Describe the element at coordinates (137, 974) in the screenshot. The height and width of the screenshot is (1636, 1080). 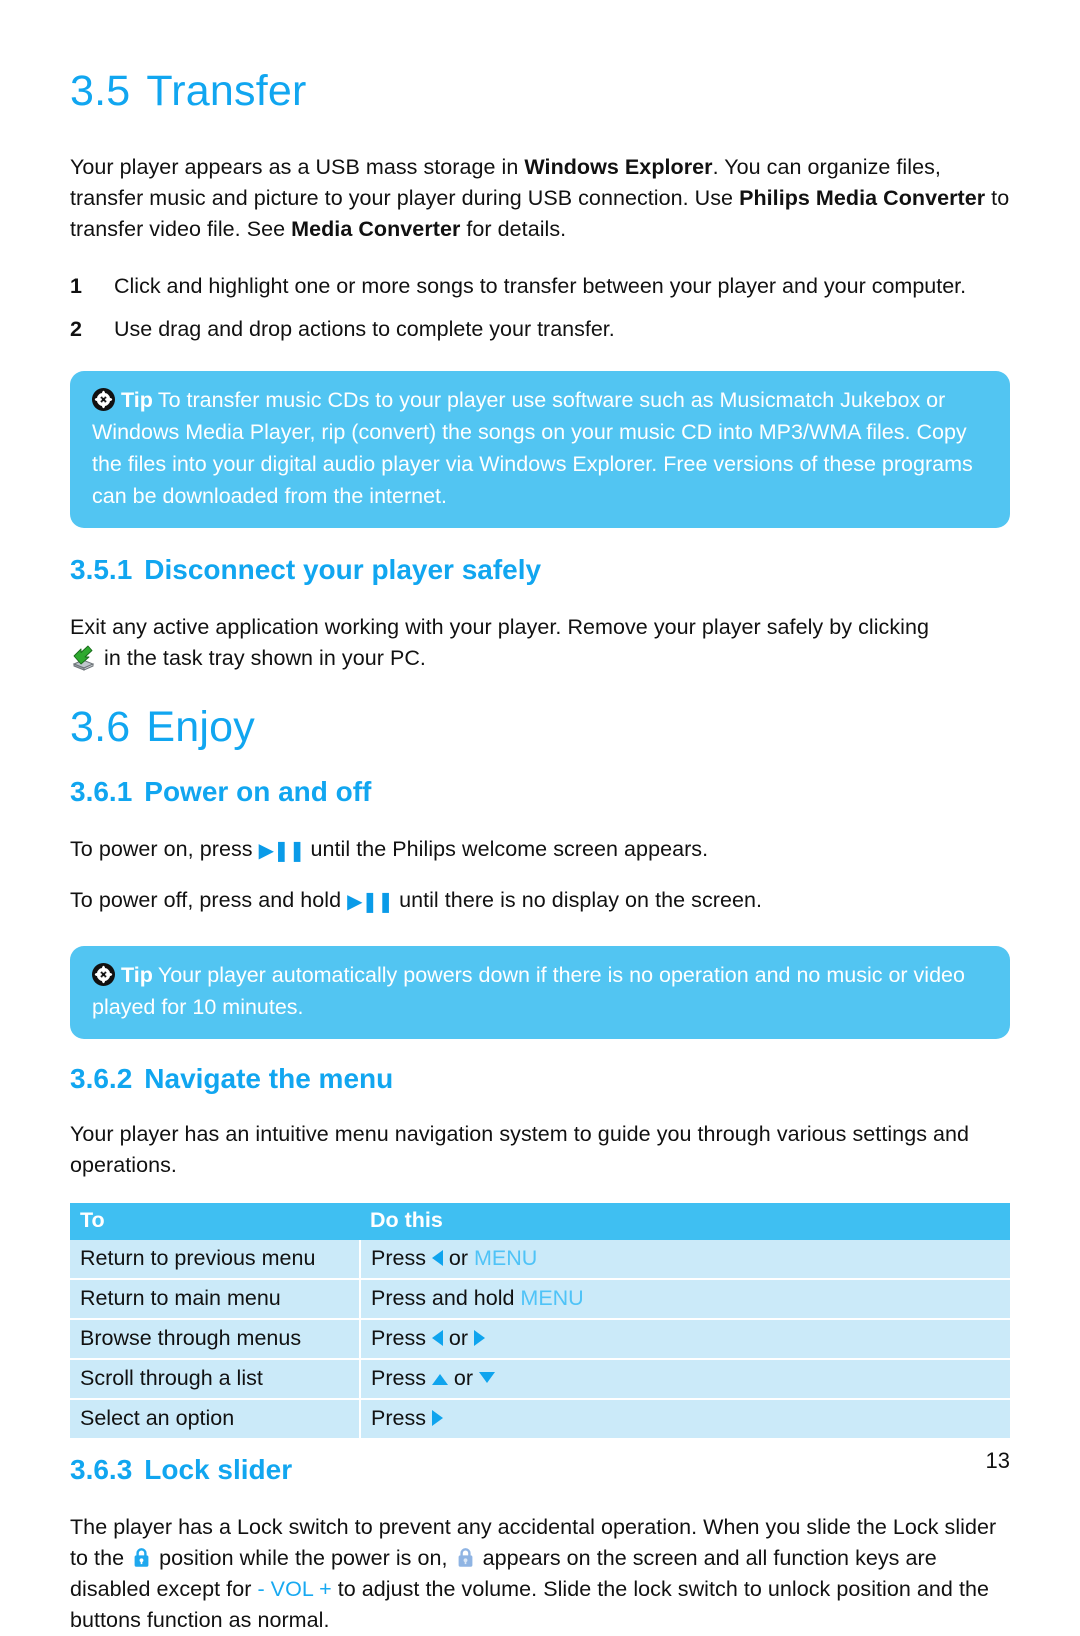
I see `tip-label-power: Tip` at that location.